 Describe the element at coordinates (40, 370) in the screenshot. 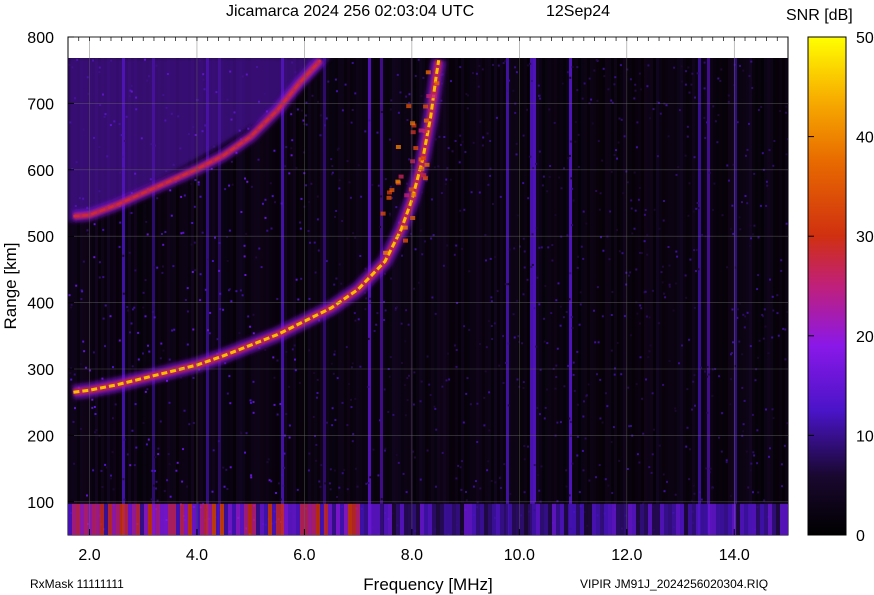

I see `y-tick-label: 300` at that location.